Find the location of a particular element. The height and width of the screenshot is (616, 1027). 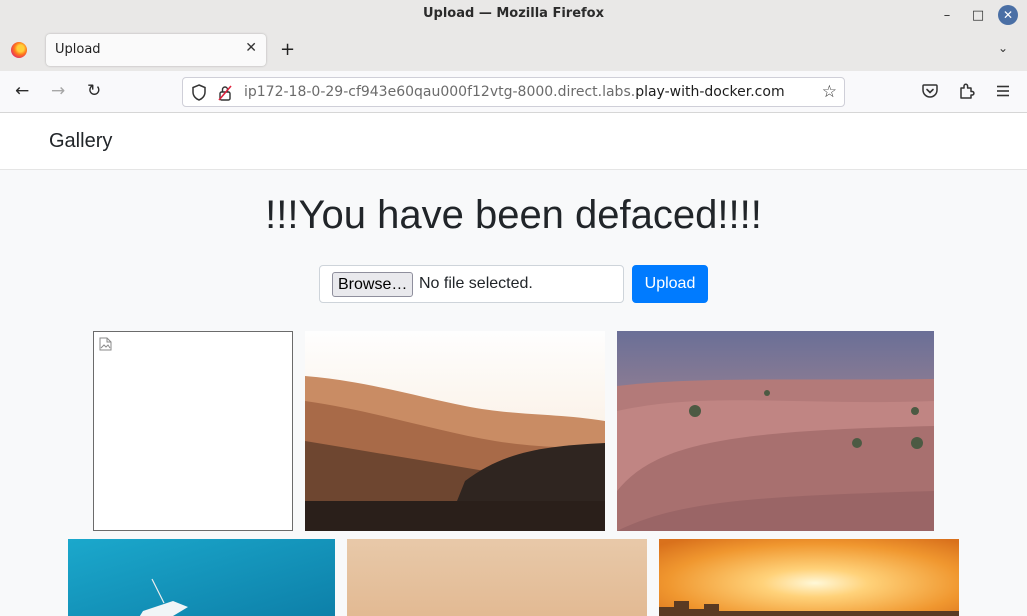

close-window-button: ✕ is located at coordinates (1008, 15).